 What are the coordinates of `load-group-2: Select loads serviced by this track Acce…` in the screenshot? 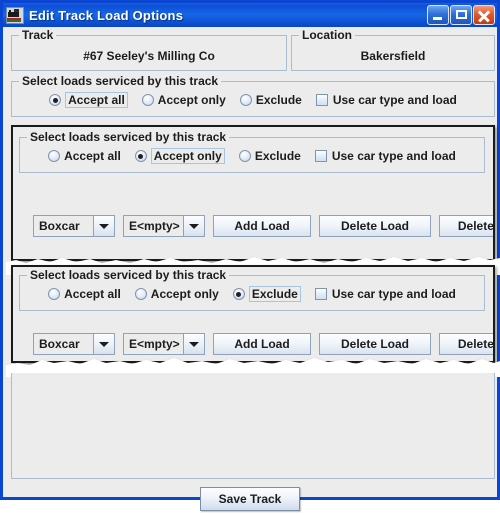 It's located at (252, 151).